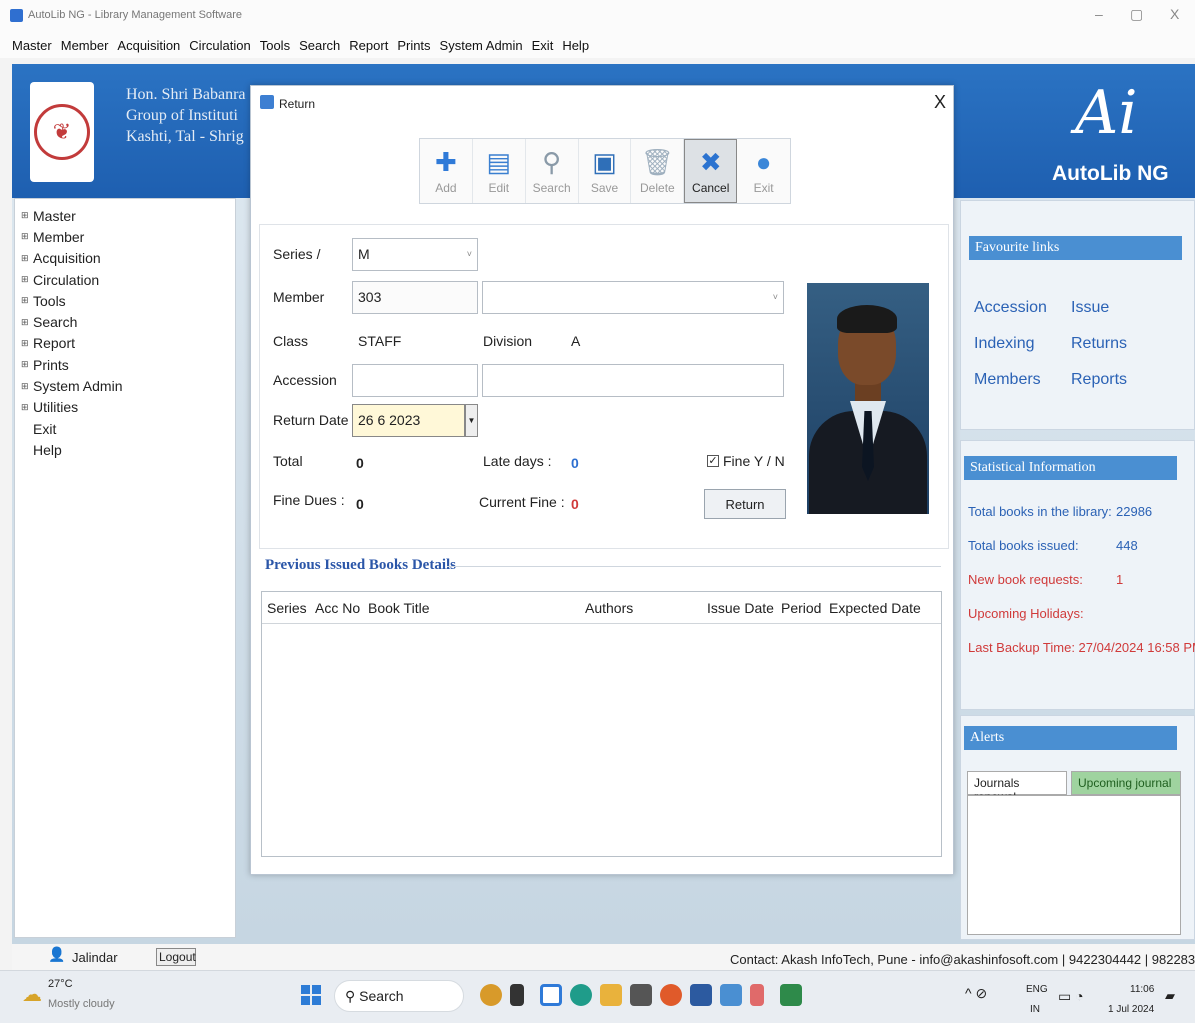 The width and height of the screenshot is (1195, 1023). What do you see at coordinates (1136, 14) in the screenshot?
I see `maximize-button: ▢` at bounding box center [1136, 14].